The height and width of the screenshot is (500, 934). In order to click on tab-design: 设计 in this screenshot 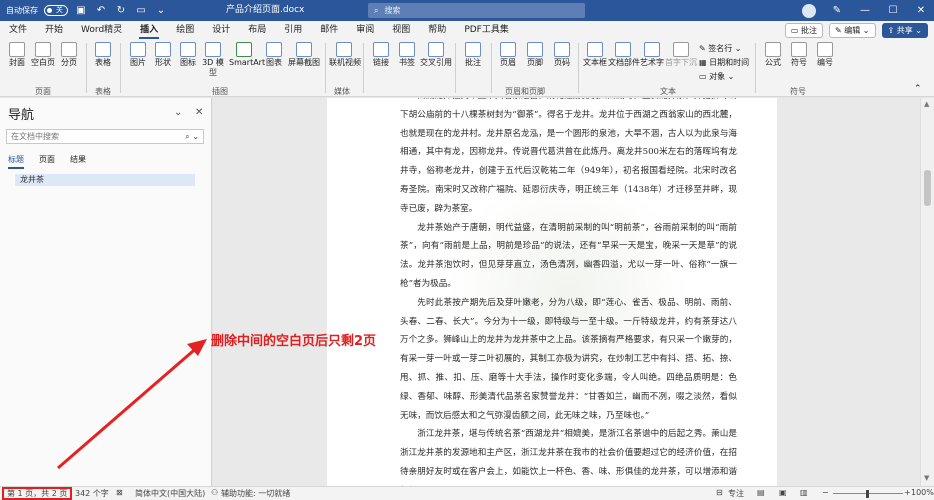, I will do `click(221, 30)`.